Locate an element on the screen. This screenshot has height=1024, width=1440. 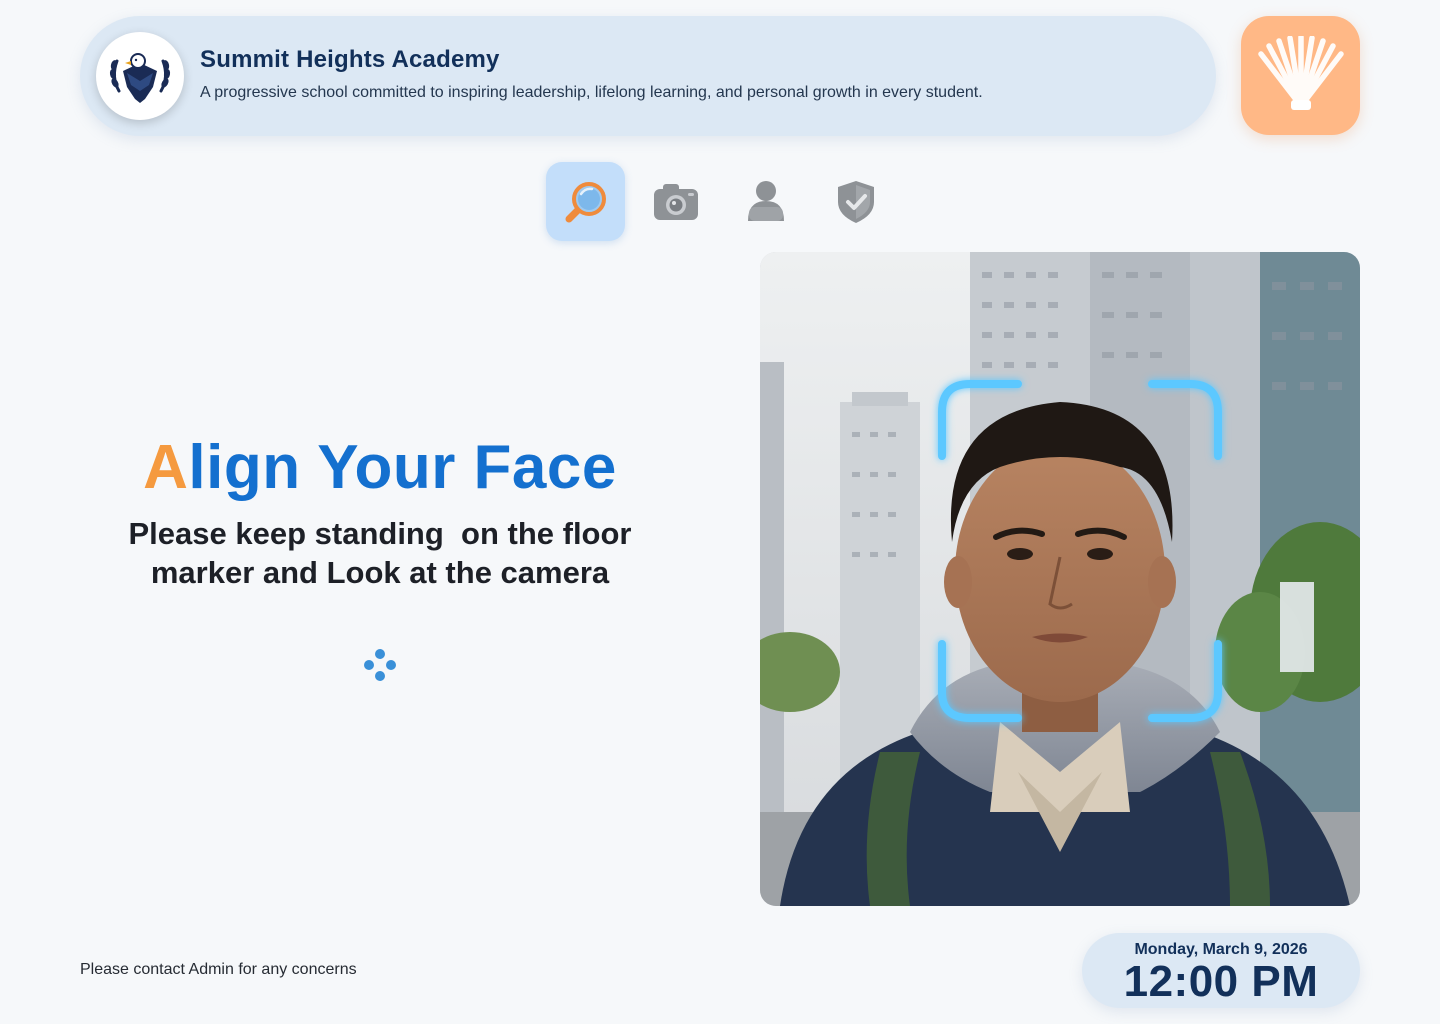
current-time: 12:00 PM is located at coordinates (1221, 981).